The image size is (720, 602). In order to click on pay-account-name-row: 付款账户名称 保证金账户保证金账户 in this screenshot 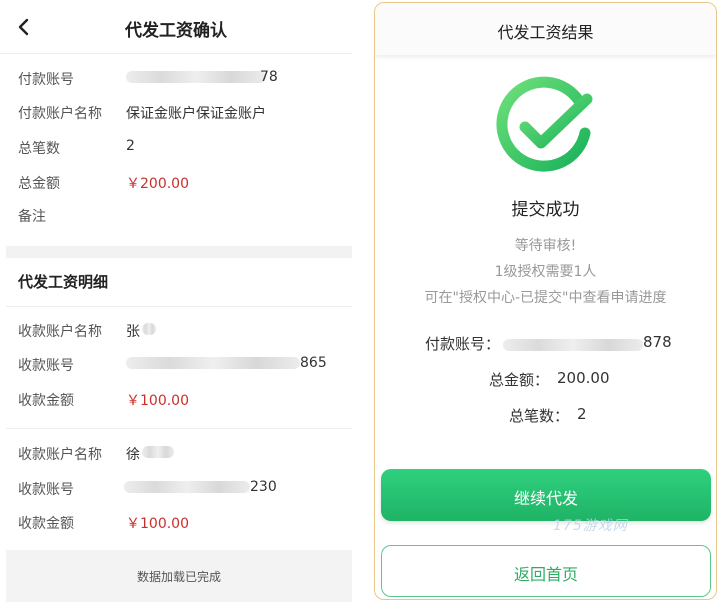, I will do `click(178, 112)`.